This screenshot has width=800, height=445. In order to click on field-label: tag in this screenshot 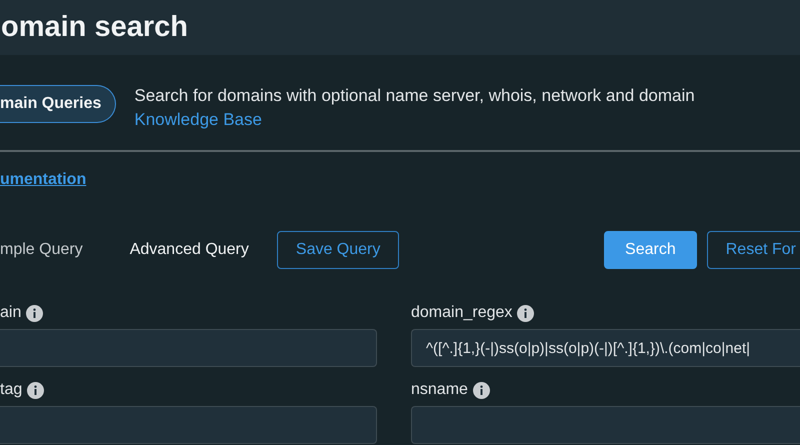, I will do `click(11, 390)`.